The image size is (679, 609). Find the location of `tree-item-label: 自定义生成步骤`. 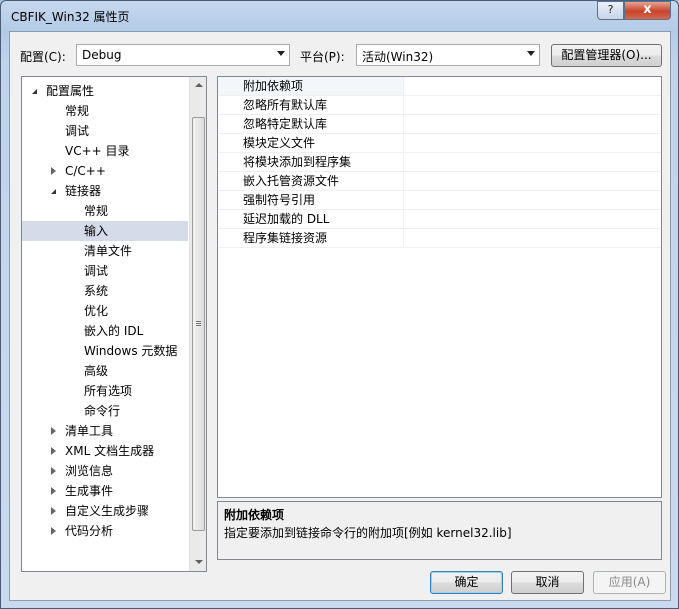

tree-item-label: 自定义生成步骤 is located at coordinates (107, 511).